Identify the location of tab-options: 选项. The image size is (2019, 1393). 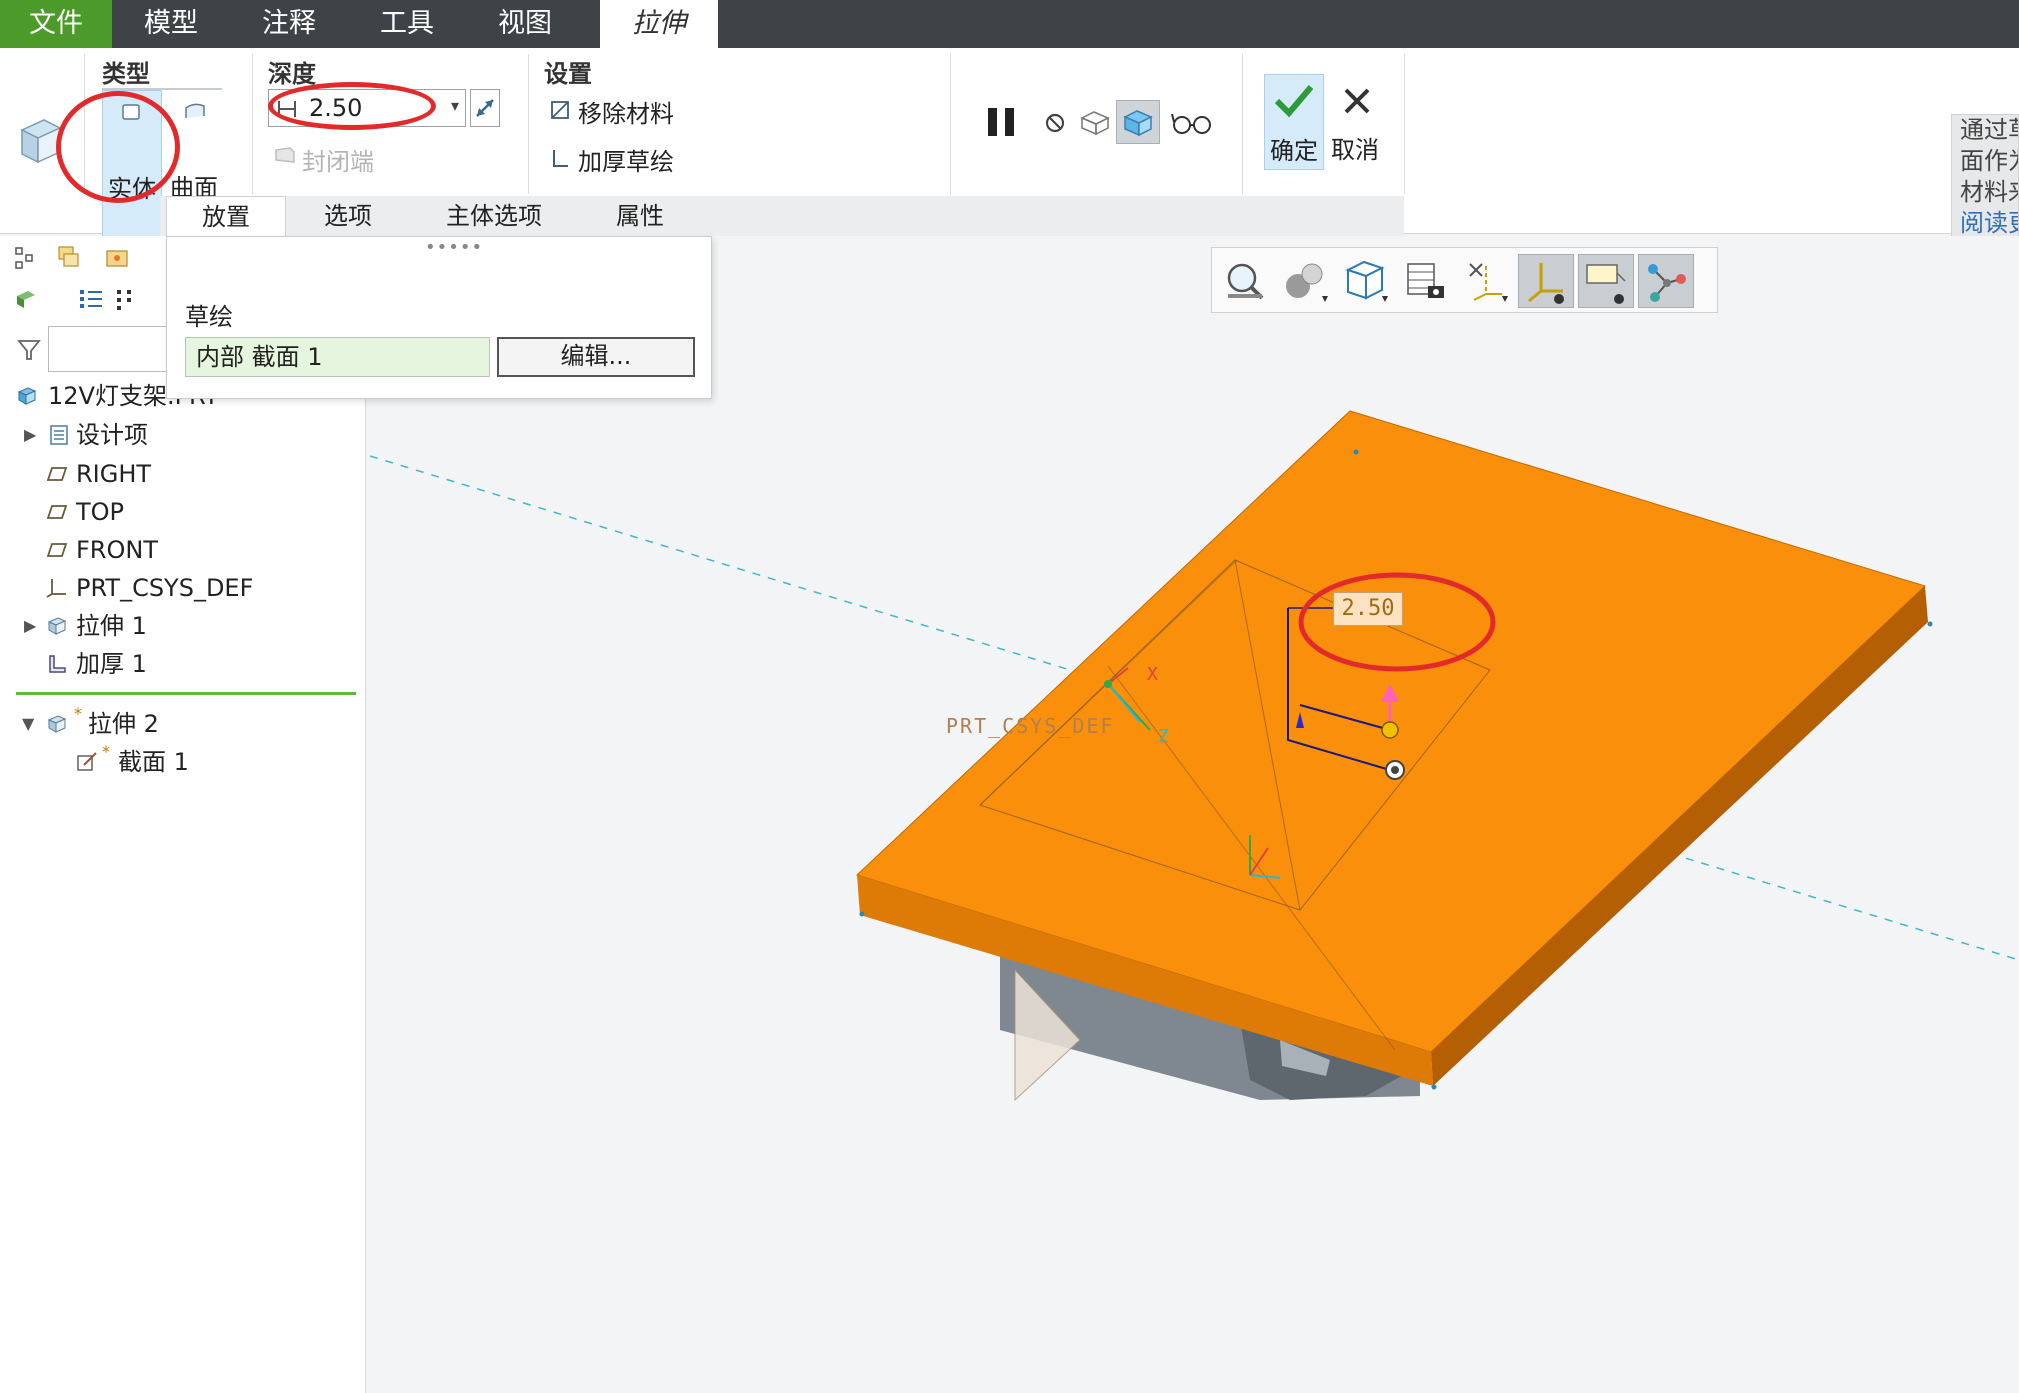
(348, 216).